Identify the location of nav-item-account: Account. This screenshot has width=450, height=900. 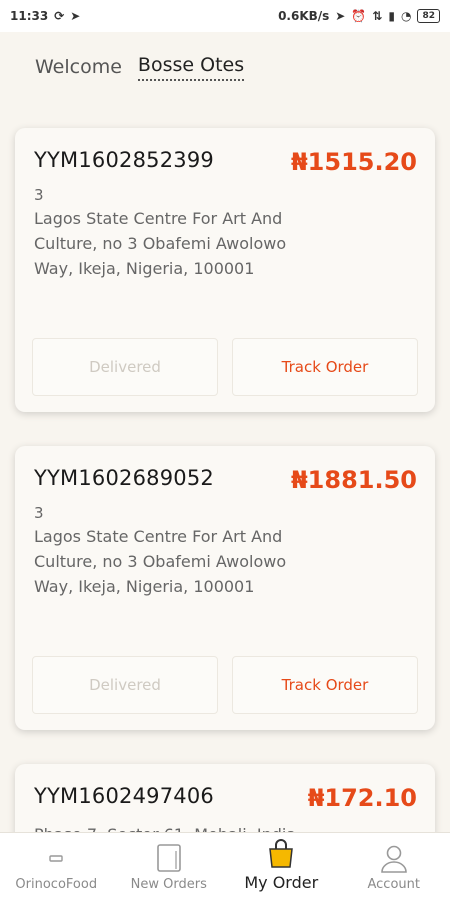
(394, 867).